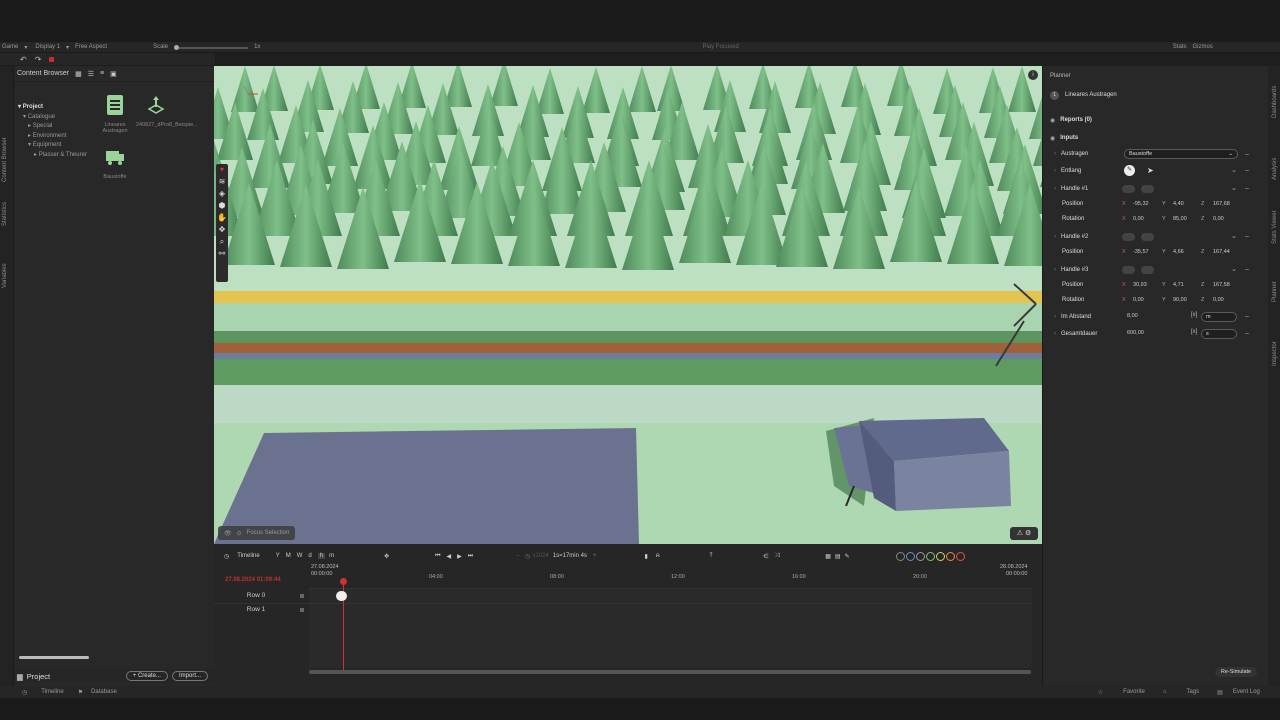  Describe the element at coordinates (1218, 300) in the screenshot. I see `rotation-z-value: 0,00` at that location.